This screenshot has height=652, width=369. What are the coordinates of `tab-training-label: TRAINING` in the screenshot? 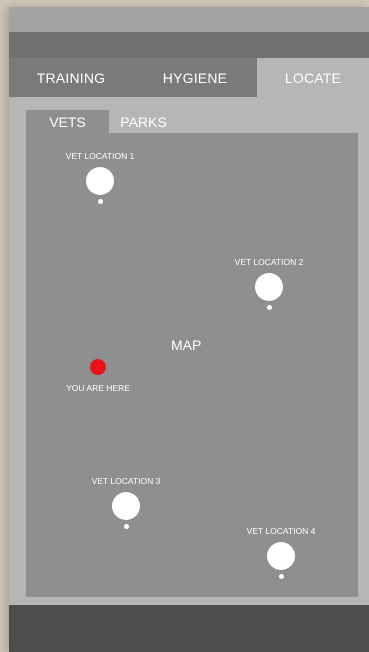 It's located at (71, 77).